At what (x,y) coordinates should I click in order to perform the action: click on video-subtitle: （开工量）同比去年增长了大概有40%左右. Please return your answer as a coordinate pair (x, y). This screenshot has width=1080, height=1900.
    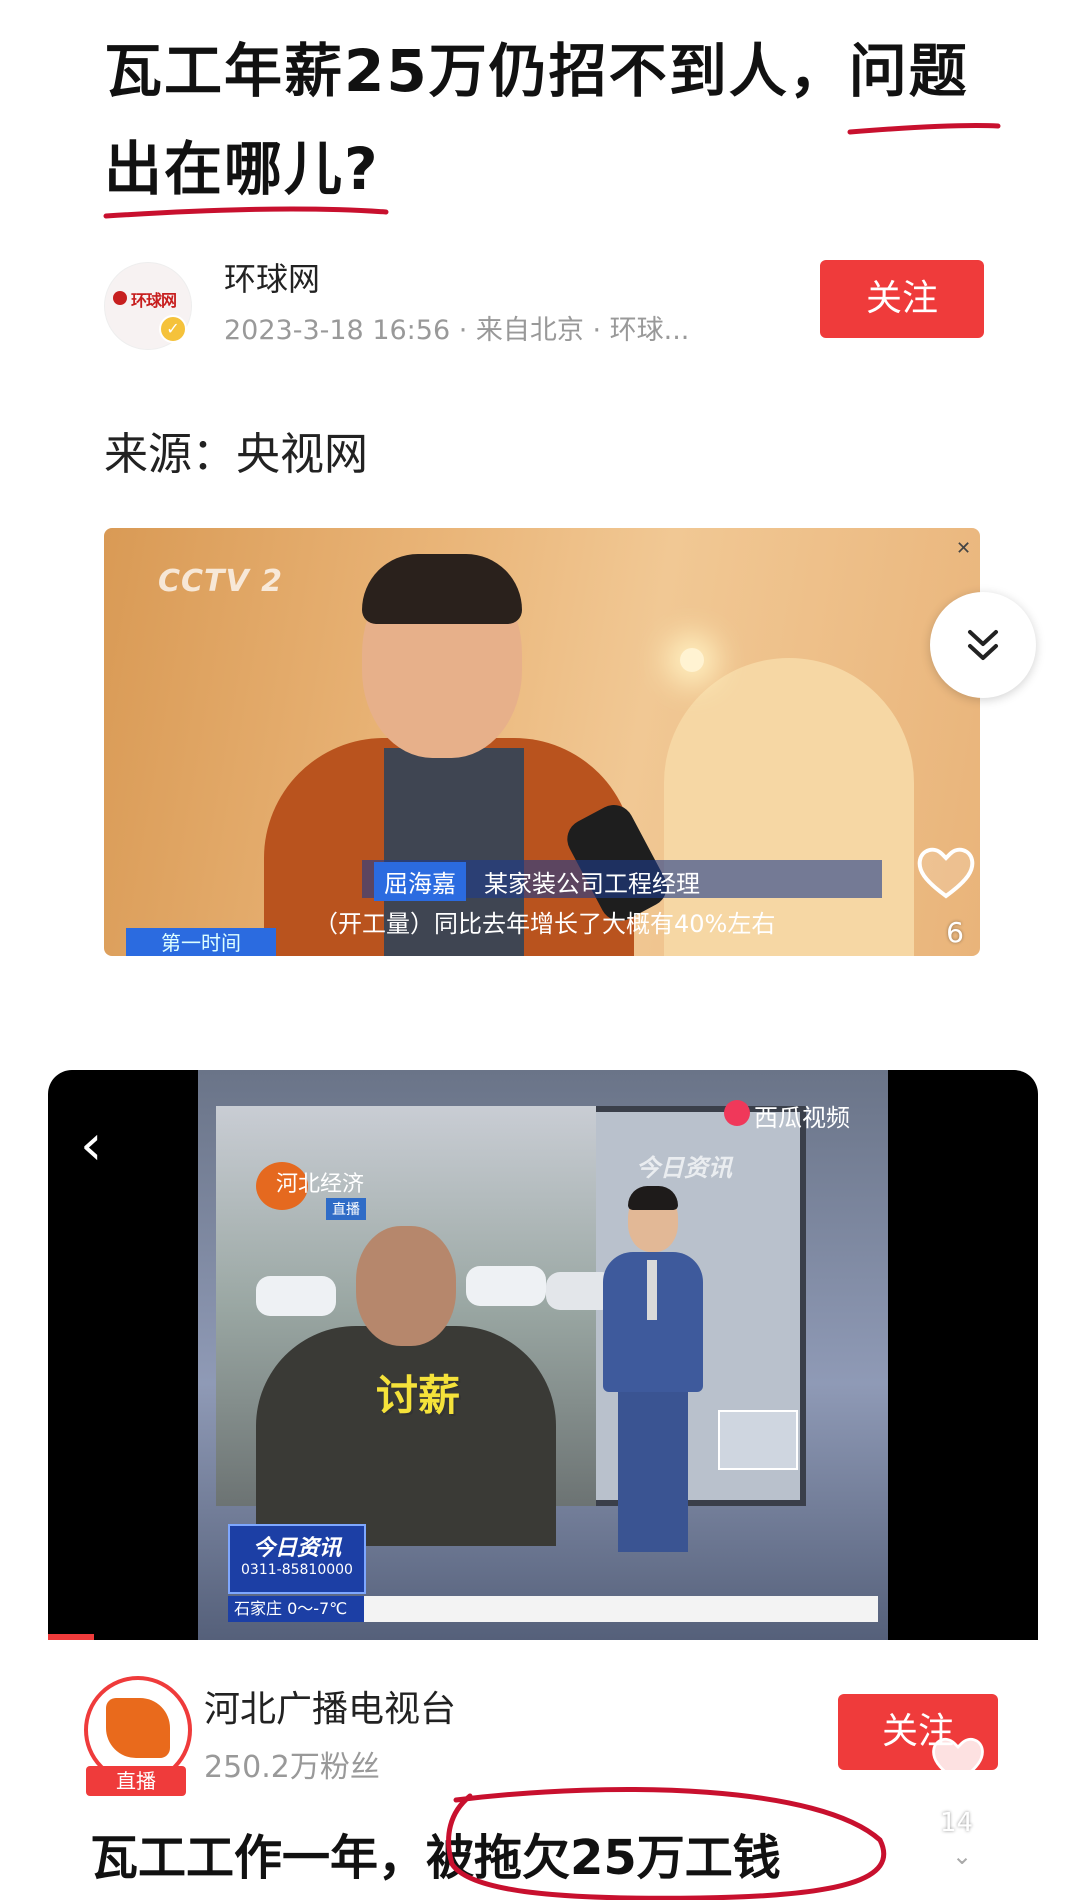
    Looking at the image, I should click on (545, 924).